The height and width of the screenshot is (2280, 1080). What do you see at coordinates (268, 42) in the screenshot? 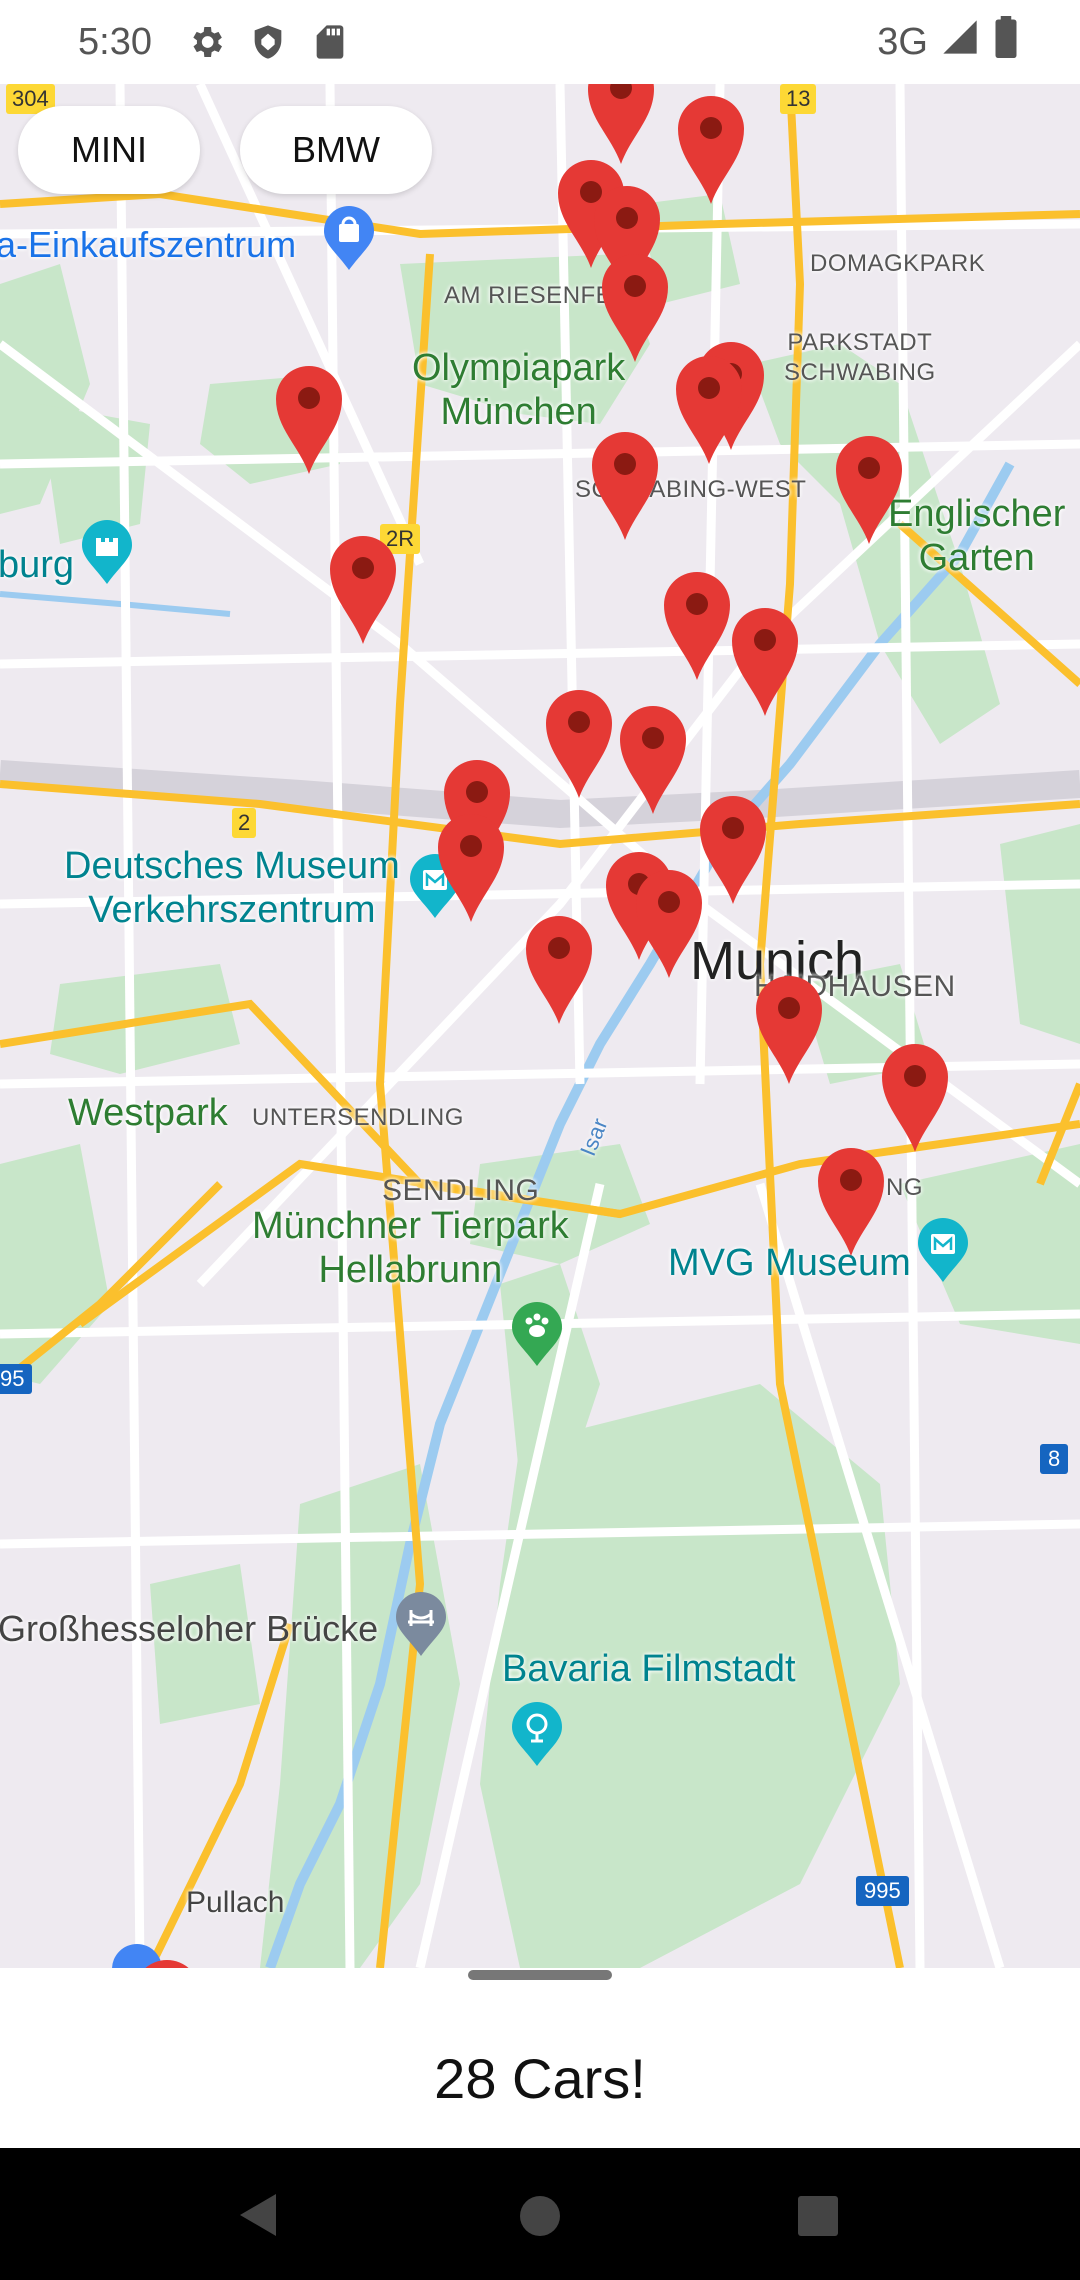
I see `shield-icon` at bounding box center [268, 42].